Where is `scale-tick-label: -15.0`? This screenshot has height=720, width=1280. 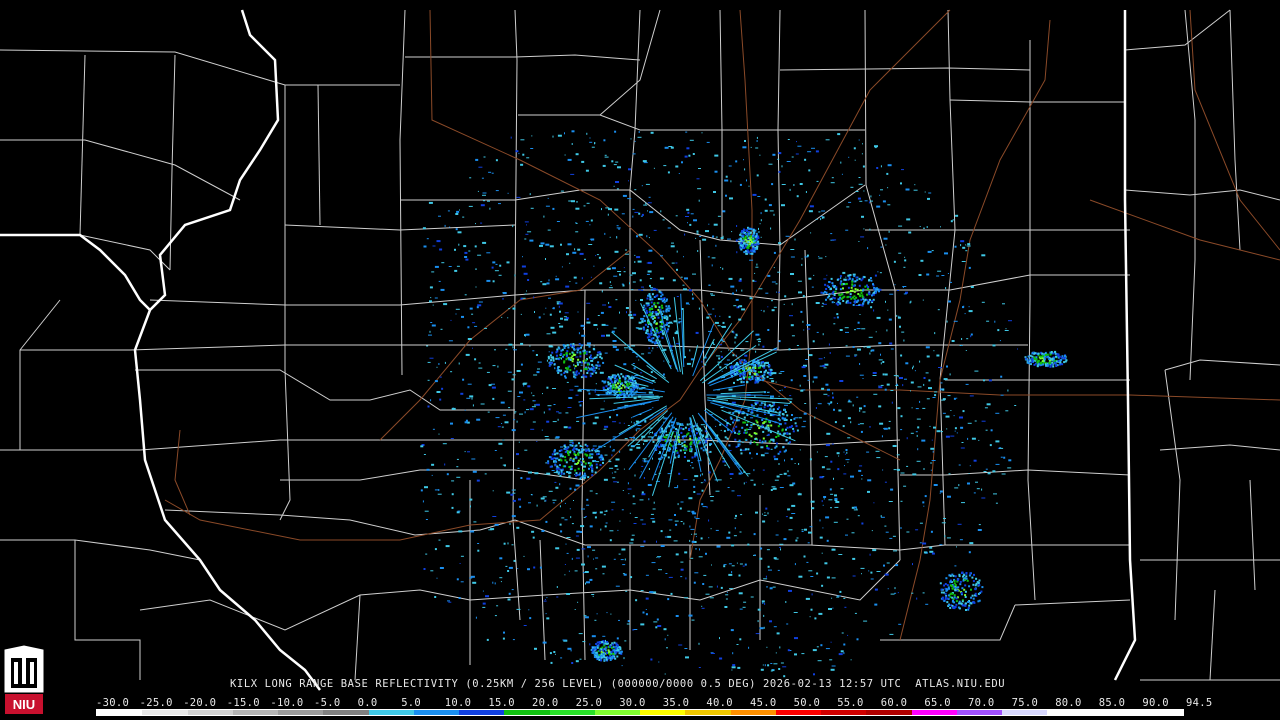
scale-tick-label: -15.0 is located at coordinates (243, 703).